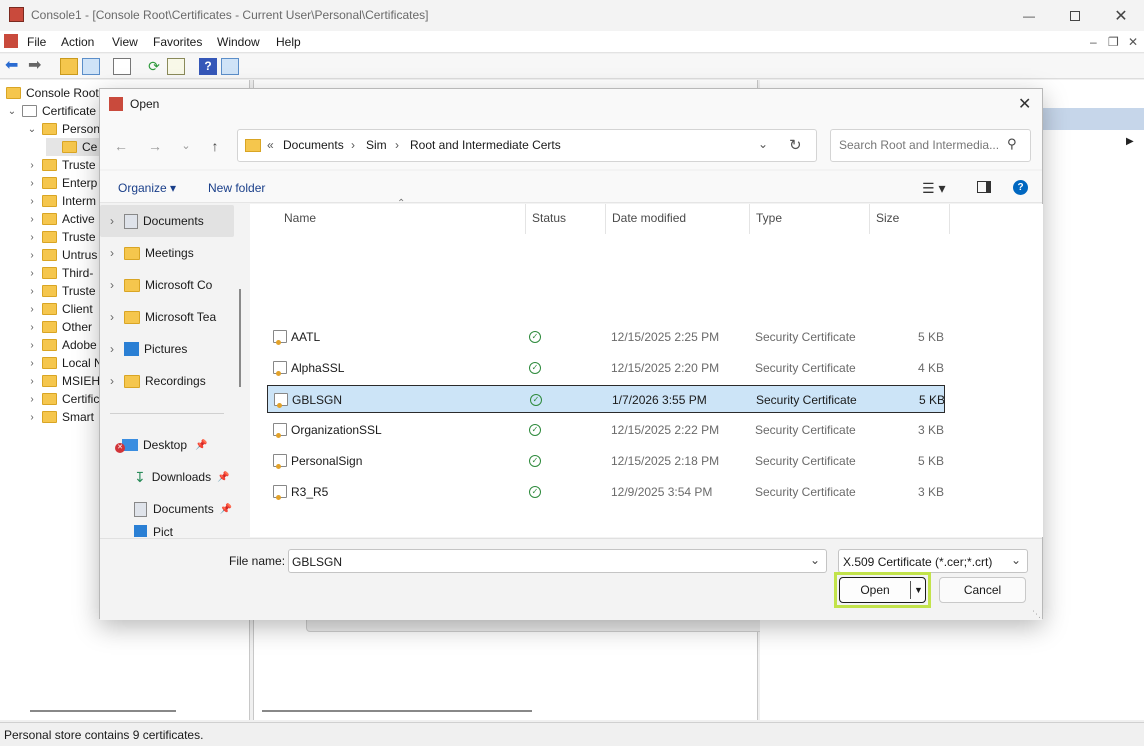  I want to click on tree-item: › Smart, so click(60, 417).